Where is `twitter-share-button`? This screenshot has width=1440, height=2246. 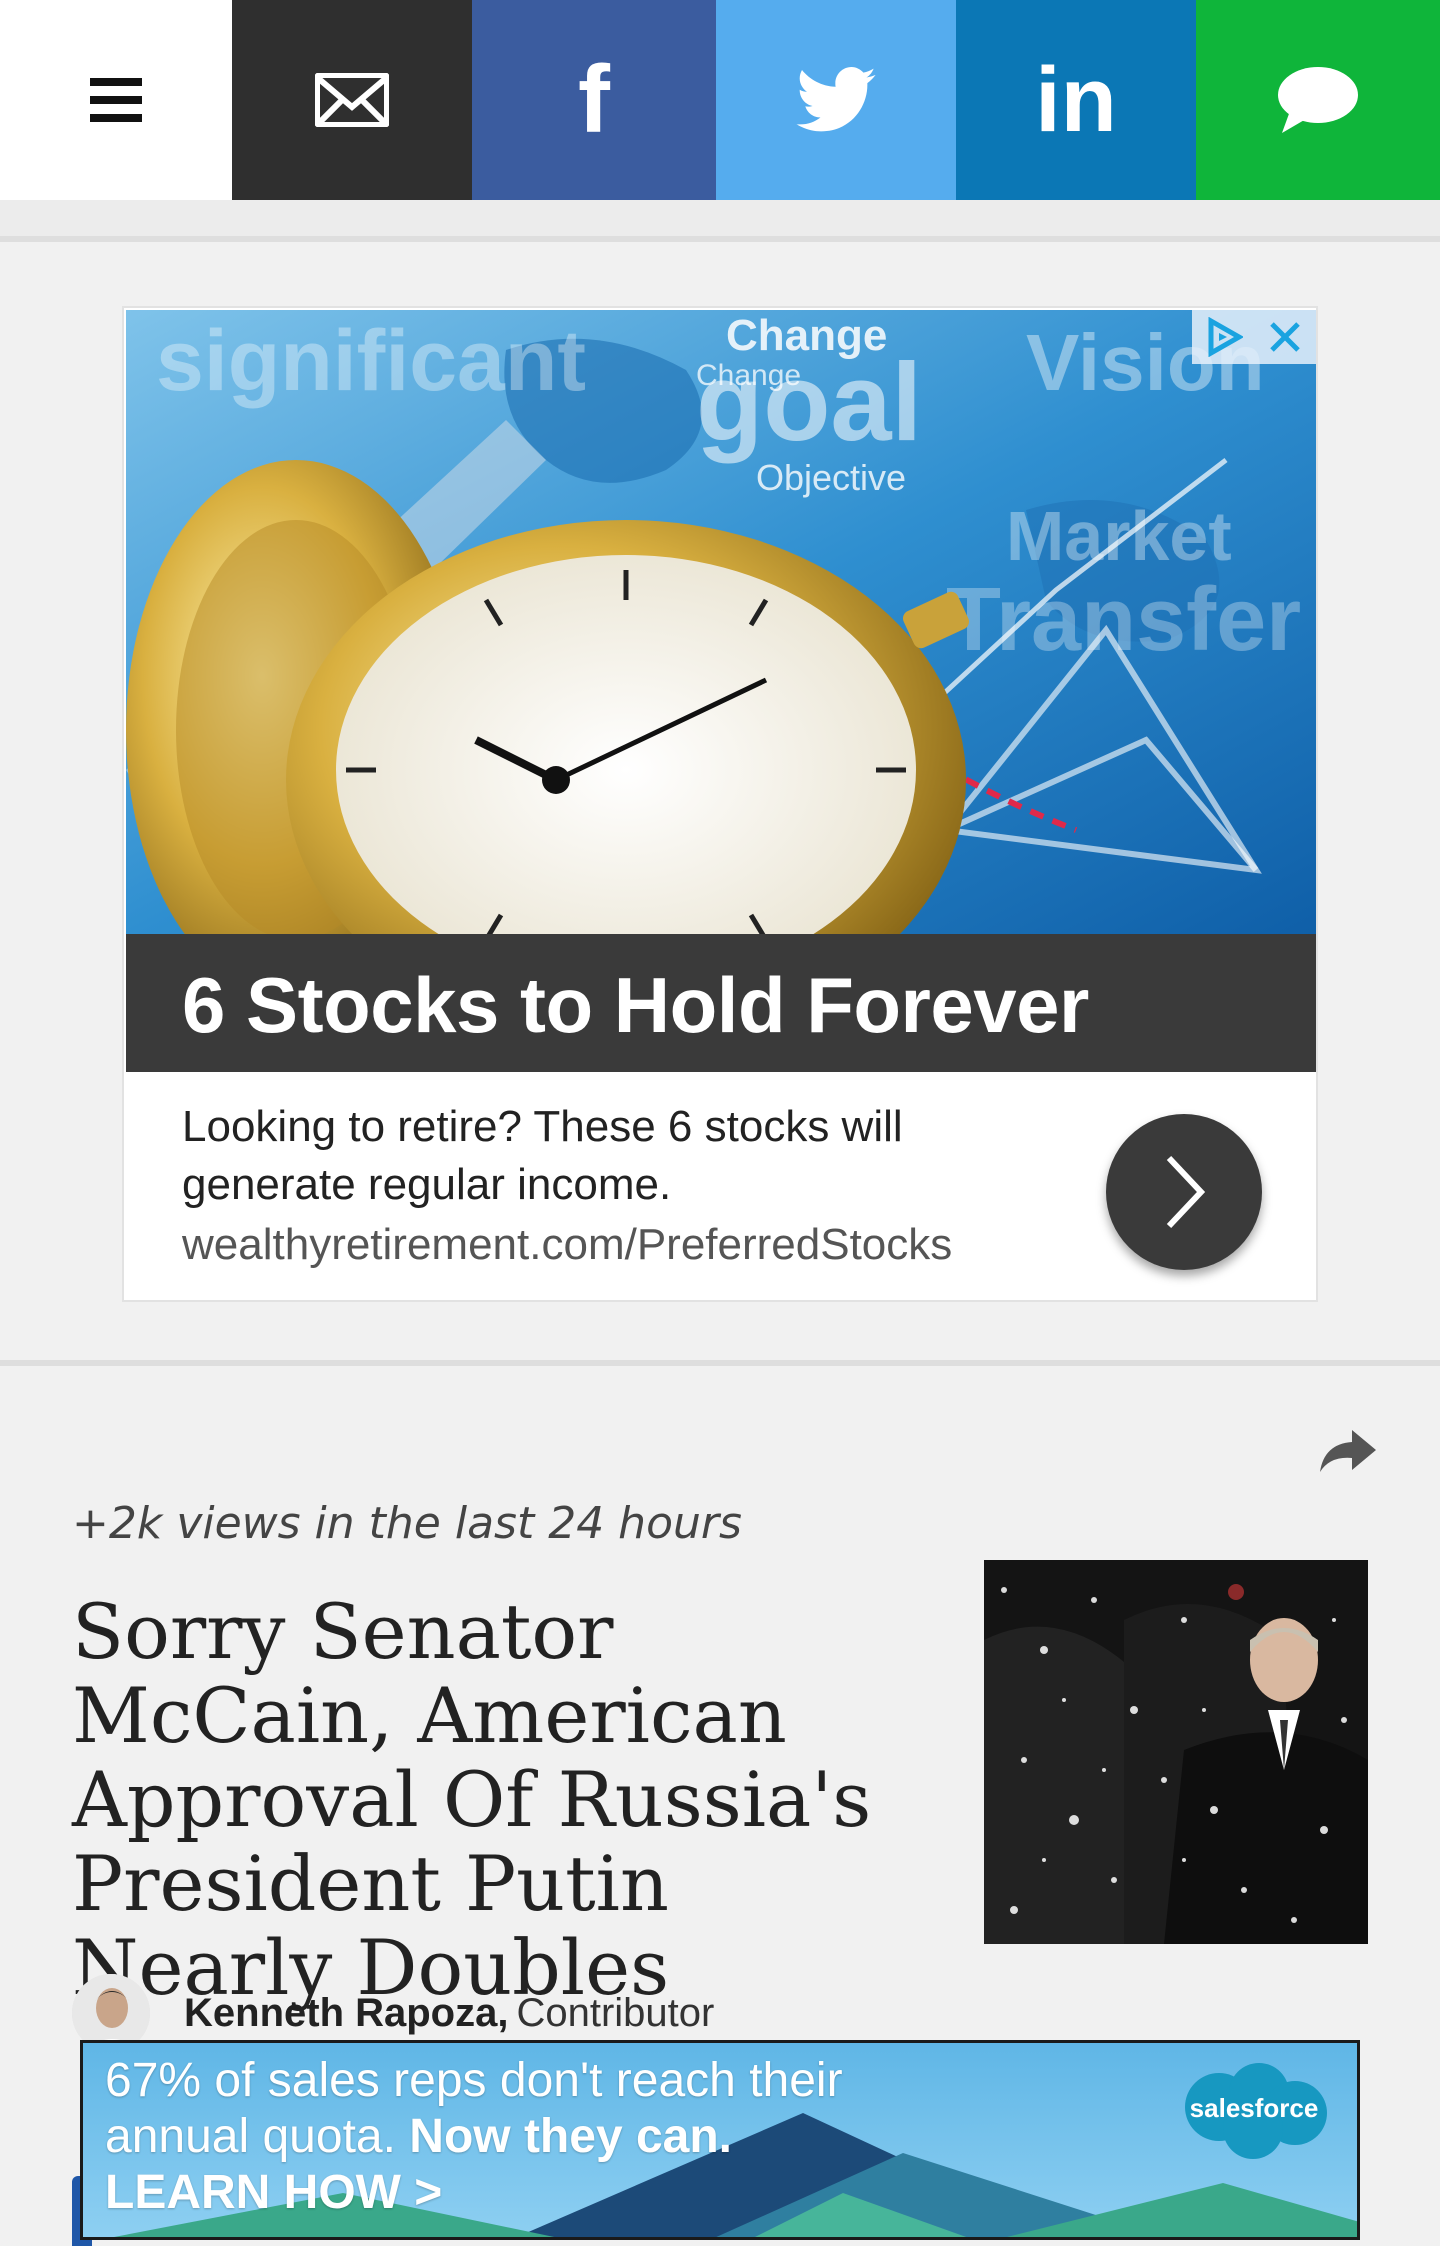
twitter-share-button is located at coordinates (836, 100).